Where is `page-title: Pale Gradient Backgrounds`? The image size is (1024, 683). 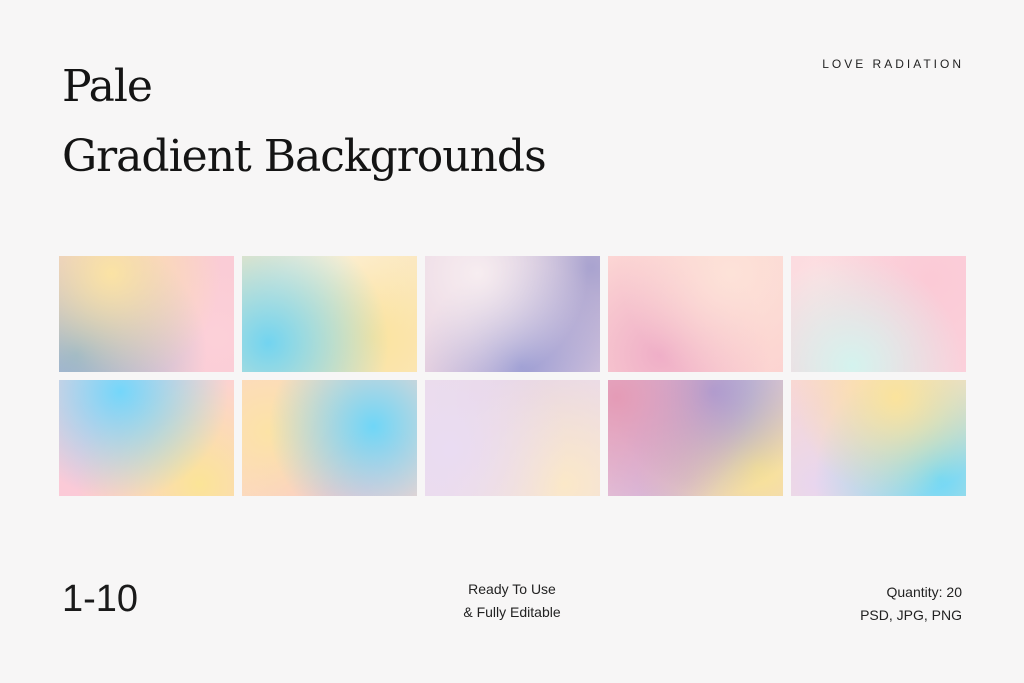
page-title: Pale Gradient Backgrounds is located at coordinates (304, 122).